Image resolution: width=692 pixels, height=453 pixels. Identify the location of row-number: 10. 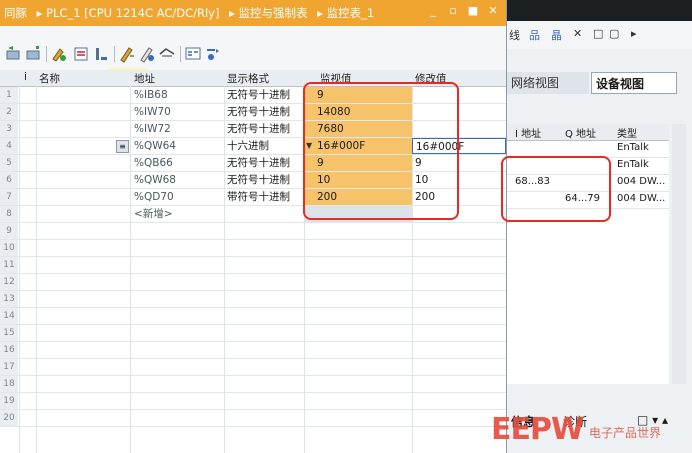
(9, 248).